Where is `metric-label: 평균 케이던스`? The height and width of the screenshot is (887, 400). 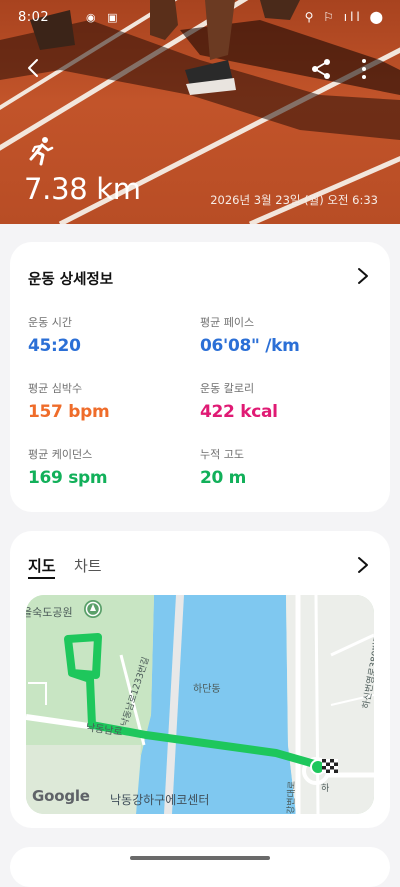
metric-label: 평균 케이던스 is located at coordinates (60, 454).